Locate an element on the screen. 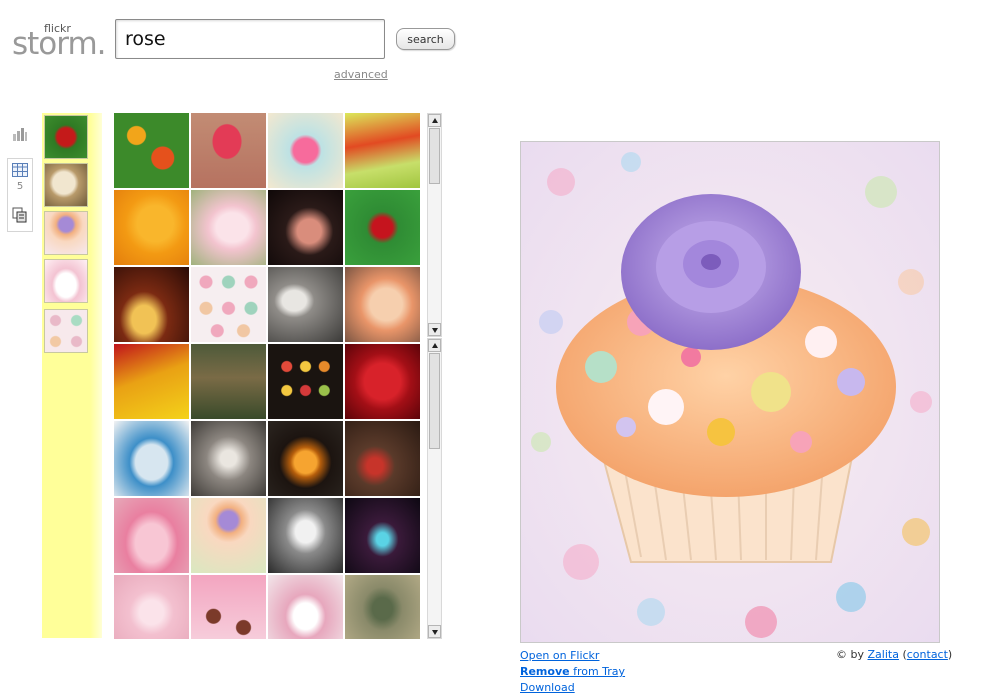 Image resolution: width=1006 pixels, height=697 pixels. advanced-search-link: advanced is located at coordinates (361, 74).